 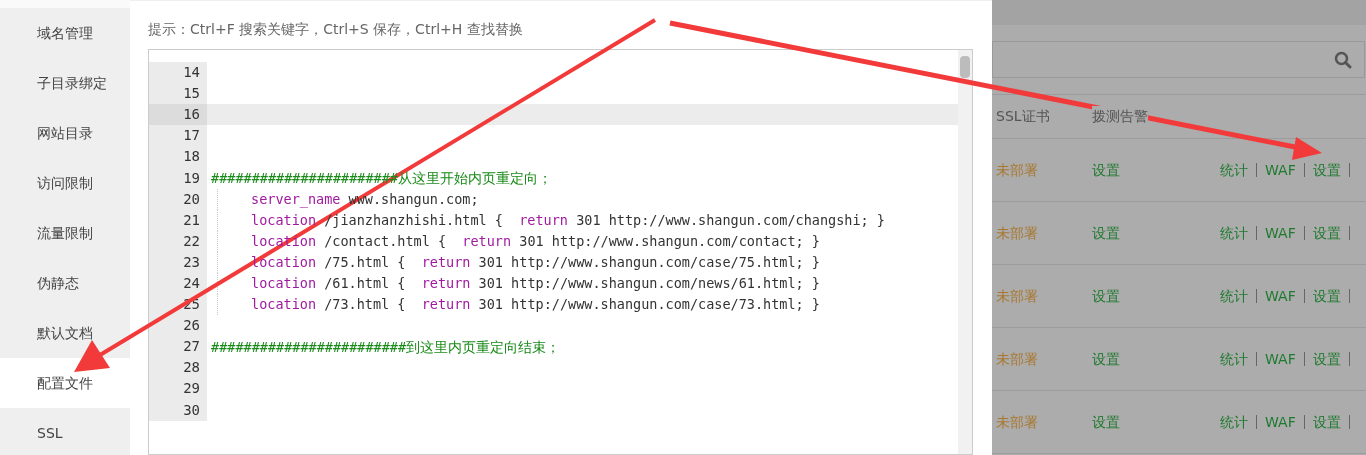 I want to click on hint-text: 提示：Ctrl+F 搜索关键字，Ctrl+S 保存，Ctrl+H 查找替换, so click(x=336, y=29).